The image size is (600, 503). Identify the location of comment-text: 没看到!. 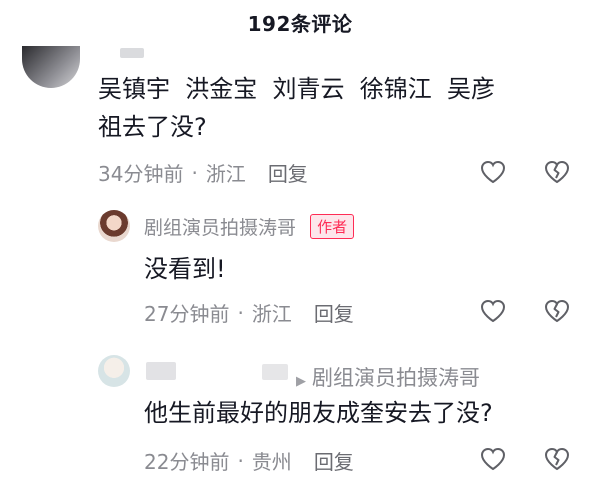
(185, 269).